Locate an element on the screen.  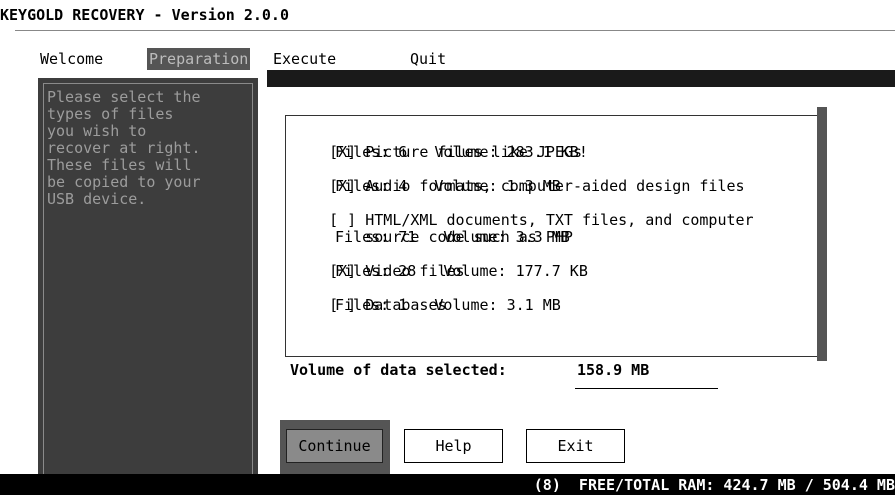
menu-item-execute: Execute is located at coordinates (304, 59).